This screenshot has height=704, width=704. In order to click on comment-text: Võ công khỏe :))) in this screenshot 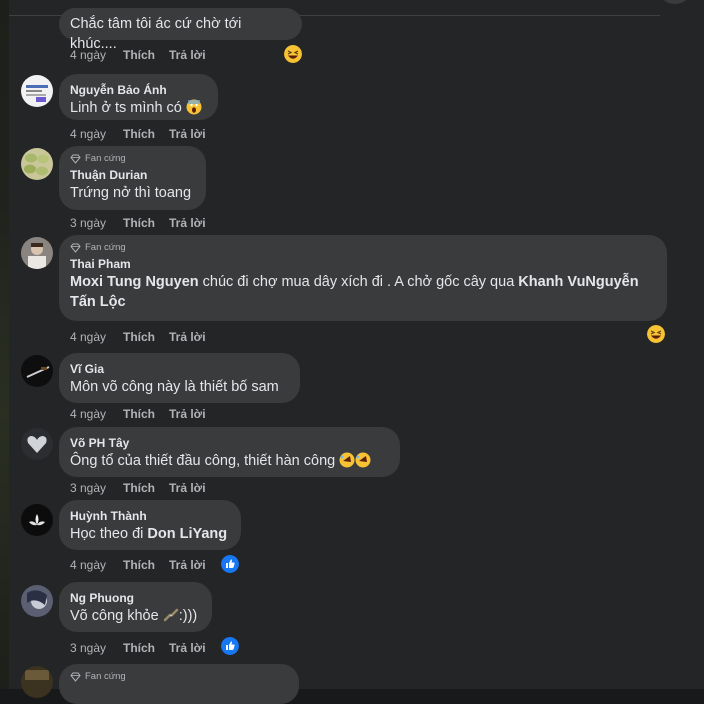, I will do `click(135, 616)`.